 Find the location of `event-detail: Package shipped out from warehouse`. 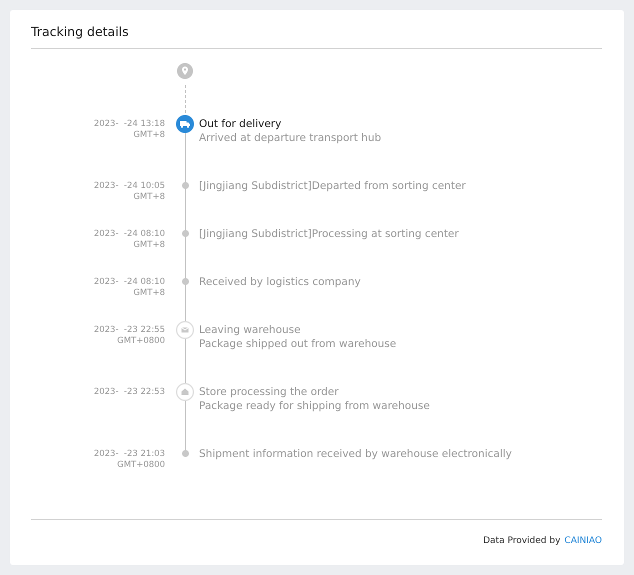

event-detail: Package shipped out from warehouse is located at coordinates (297, 344).